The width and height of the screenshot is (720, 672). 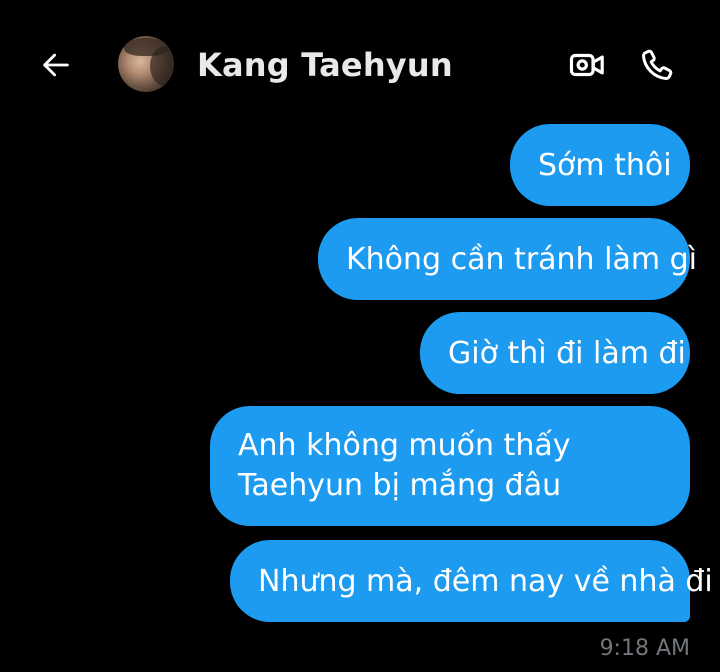 I want to click on back-button, so click(x=56, y=65).